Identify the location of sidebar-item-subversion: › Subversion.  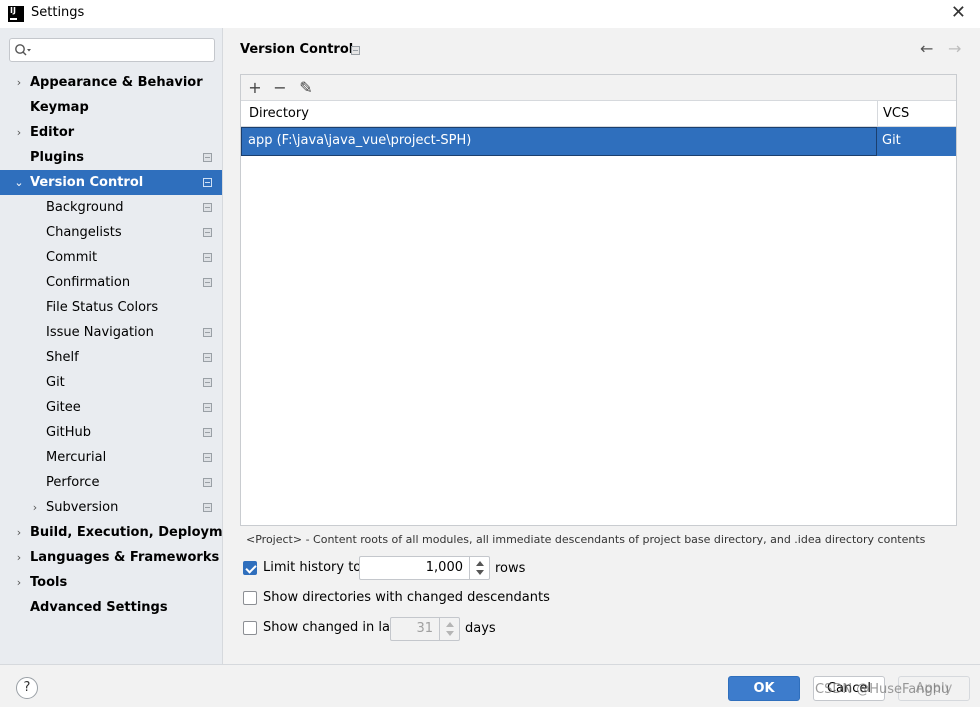
(111, 507).